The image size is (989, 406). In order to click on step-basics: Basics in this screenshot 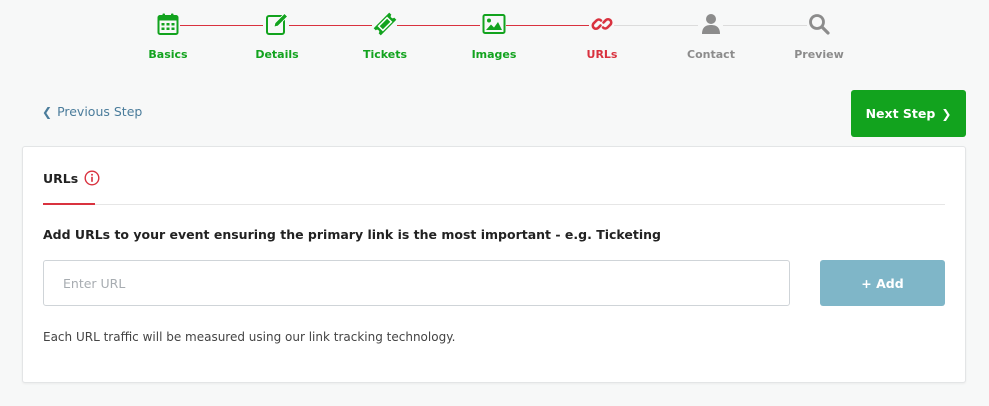, I will do `click(168, 36)`.